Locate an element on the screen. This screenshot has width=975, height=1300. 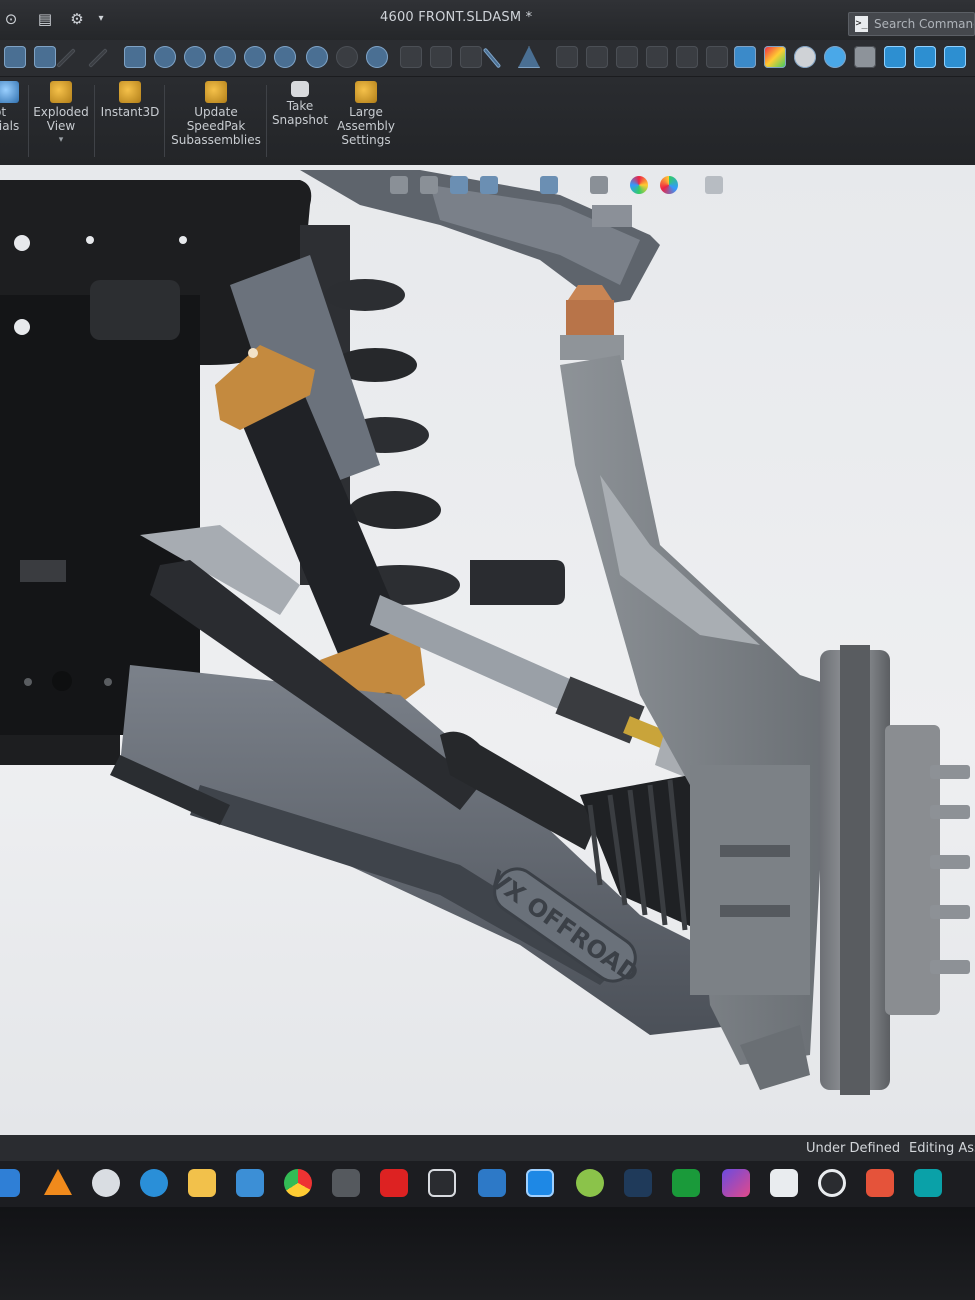
previous-view-icon is located at coordinates (459, 185).